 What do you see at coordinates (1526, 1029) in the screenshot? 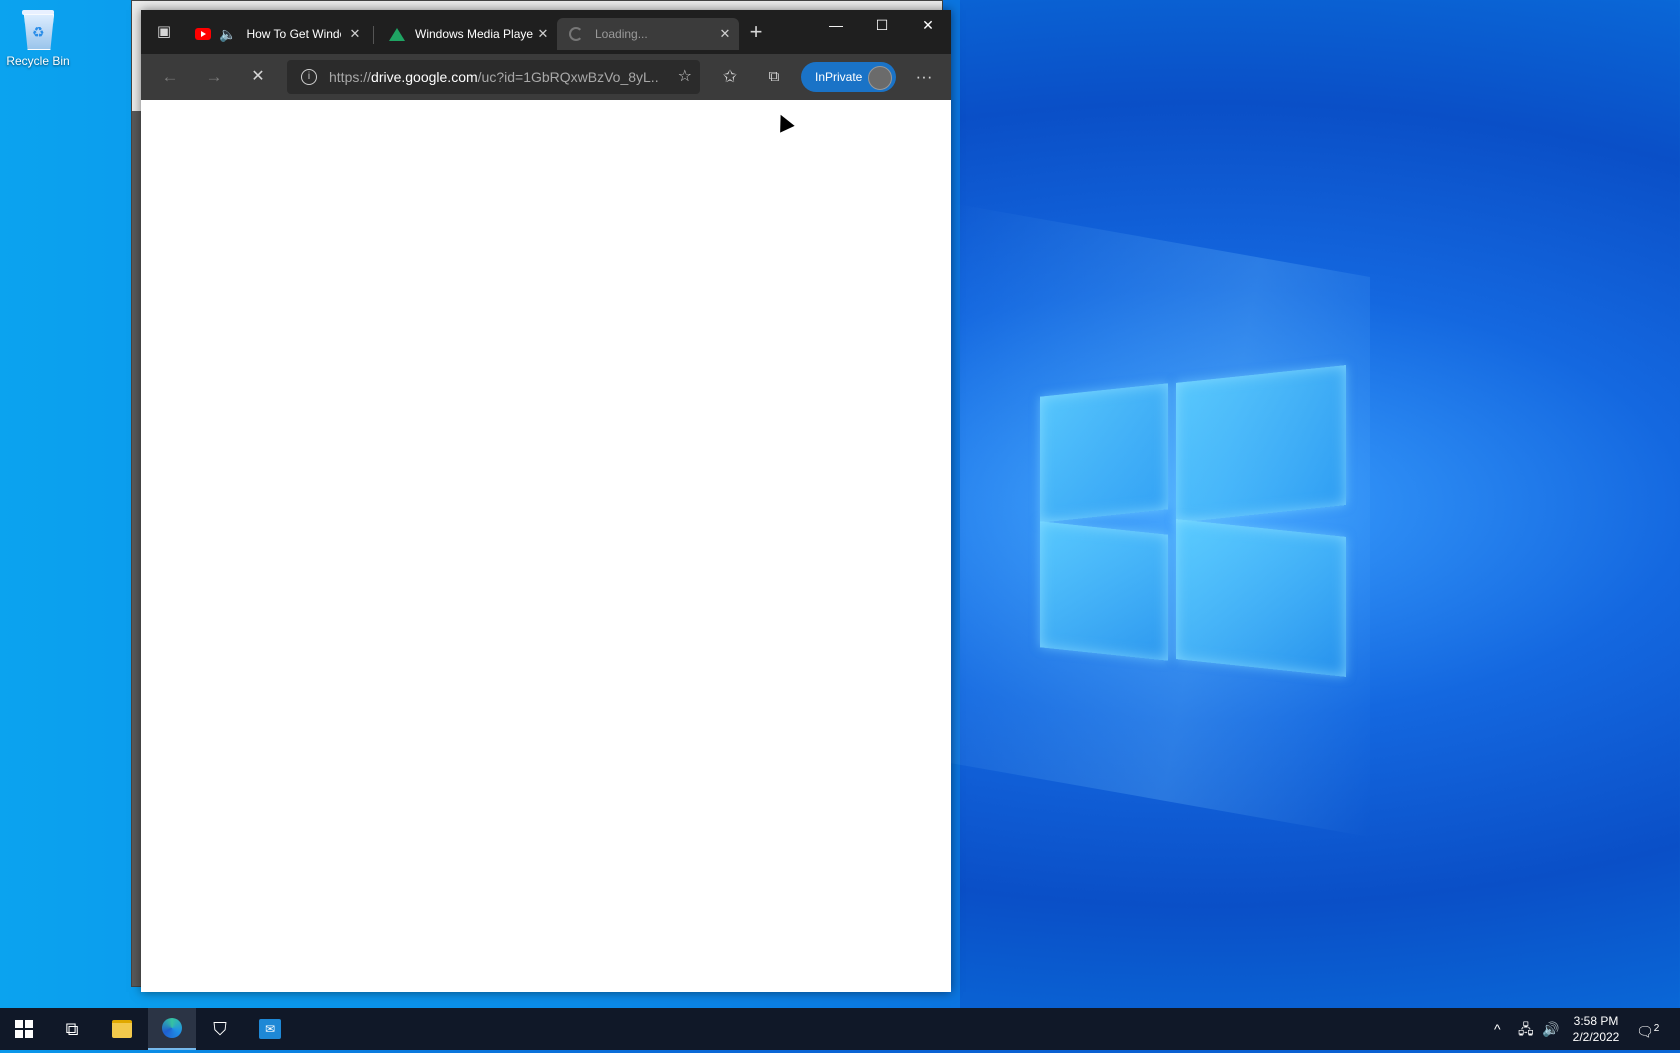
I see `network-icon: 🖧` at bounding box center [1526, 1029].